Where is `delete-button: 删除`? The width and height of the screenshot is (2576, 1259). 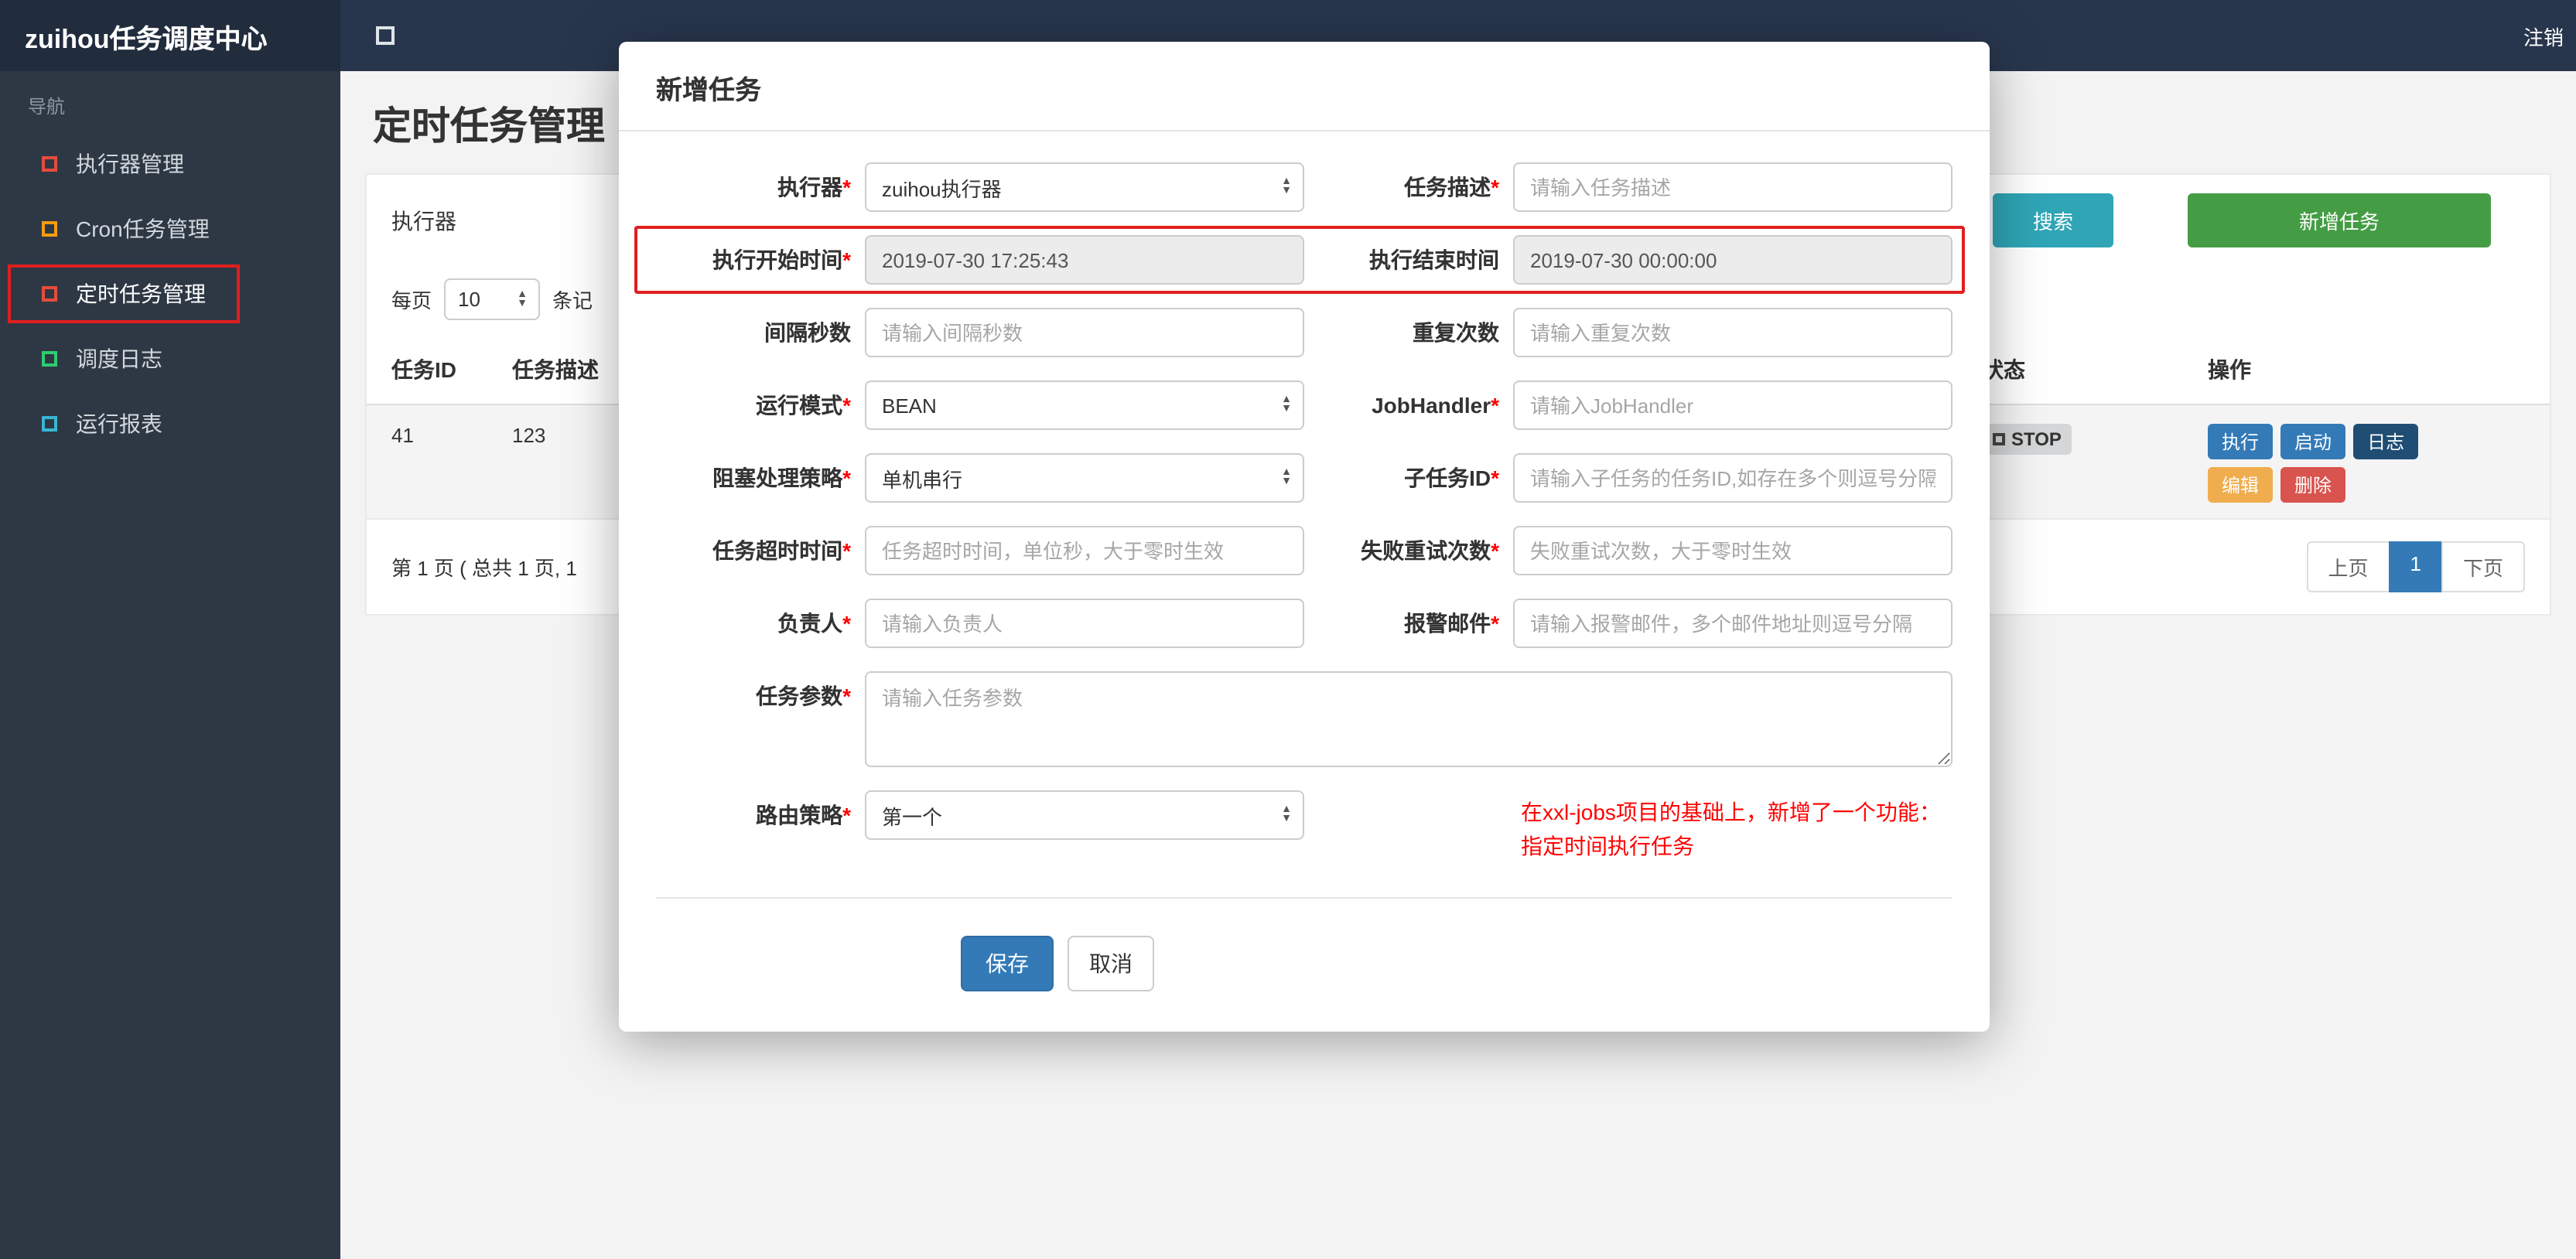
delete-button: 删除 is located at coordinates (2313, 485).